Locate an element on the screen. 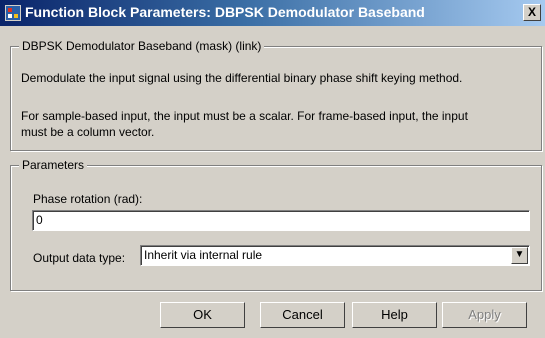  help-button: Help is located at coordinates (394, 315).